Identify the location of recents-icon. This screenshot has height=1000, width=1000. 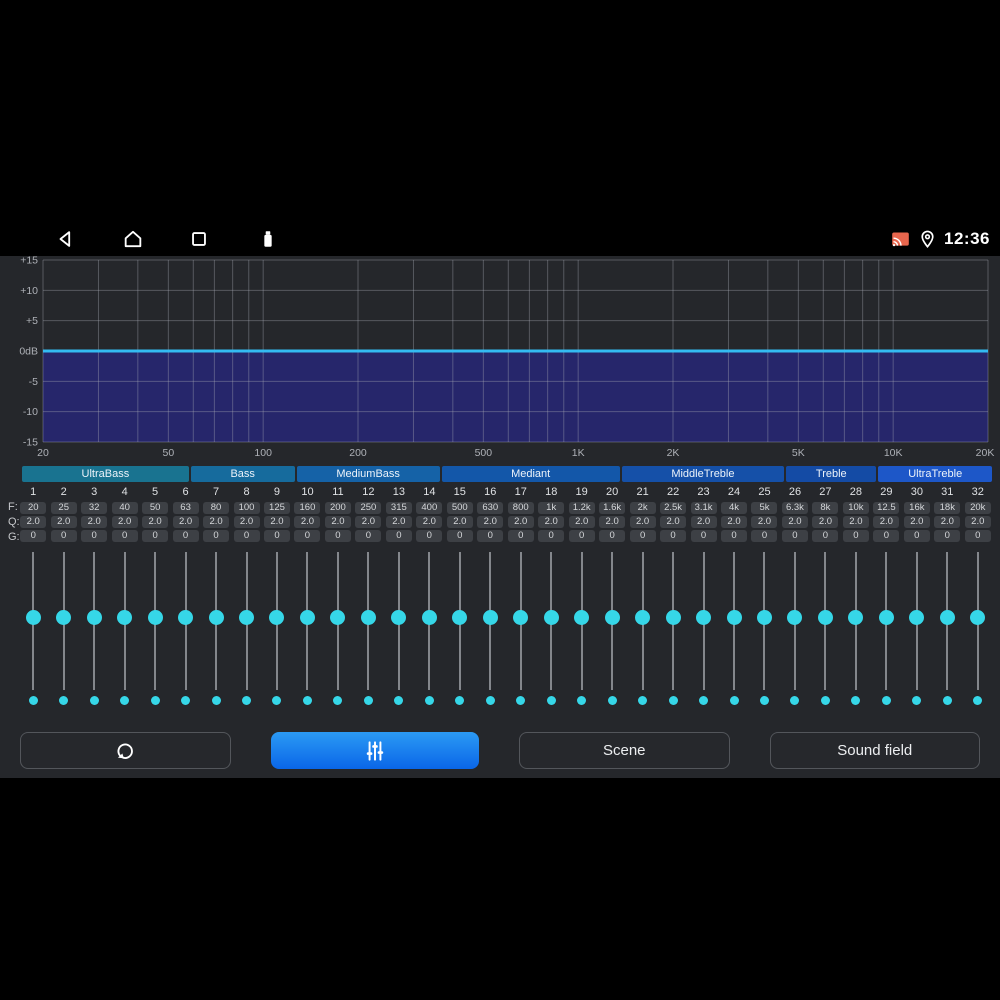
(199, 239).